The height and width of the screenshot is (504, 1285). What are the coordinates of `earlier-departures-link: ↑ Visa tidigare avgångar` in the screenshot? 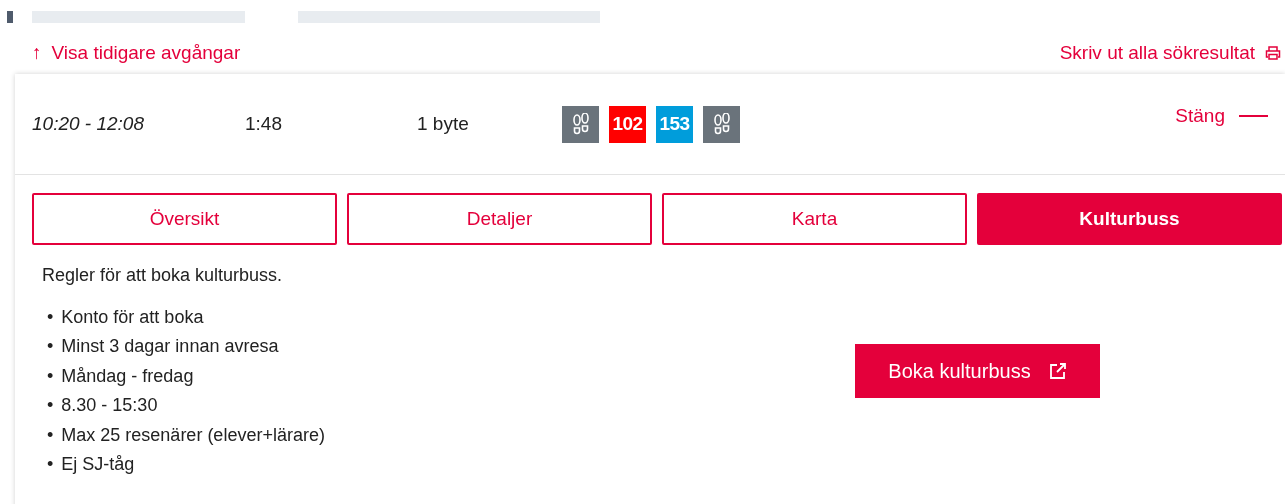 It's located at (136, 53).